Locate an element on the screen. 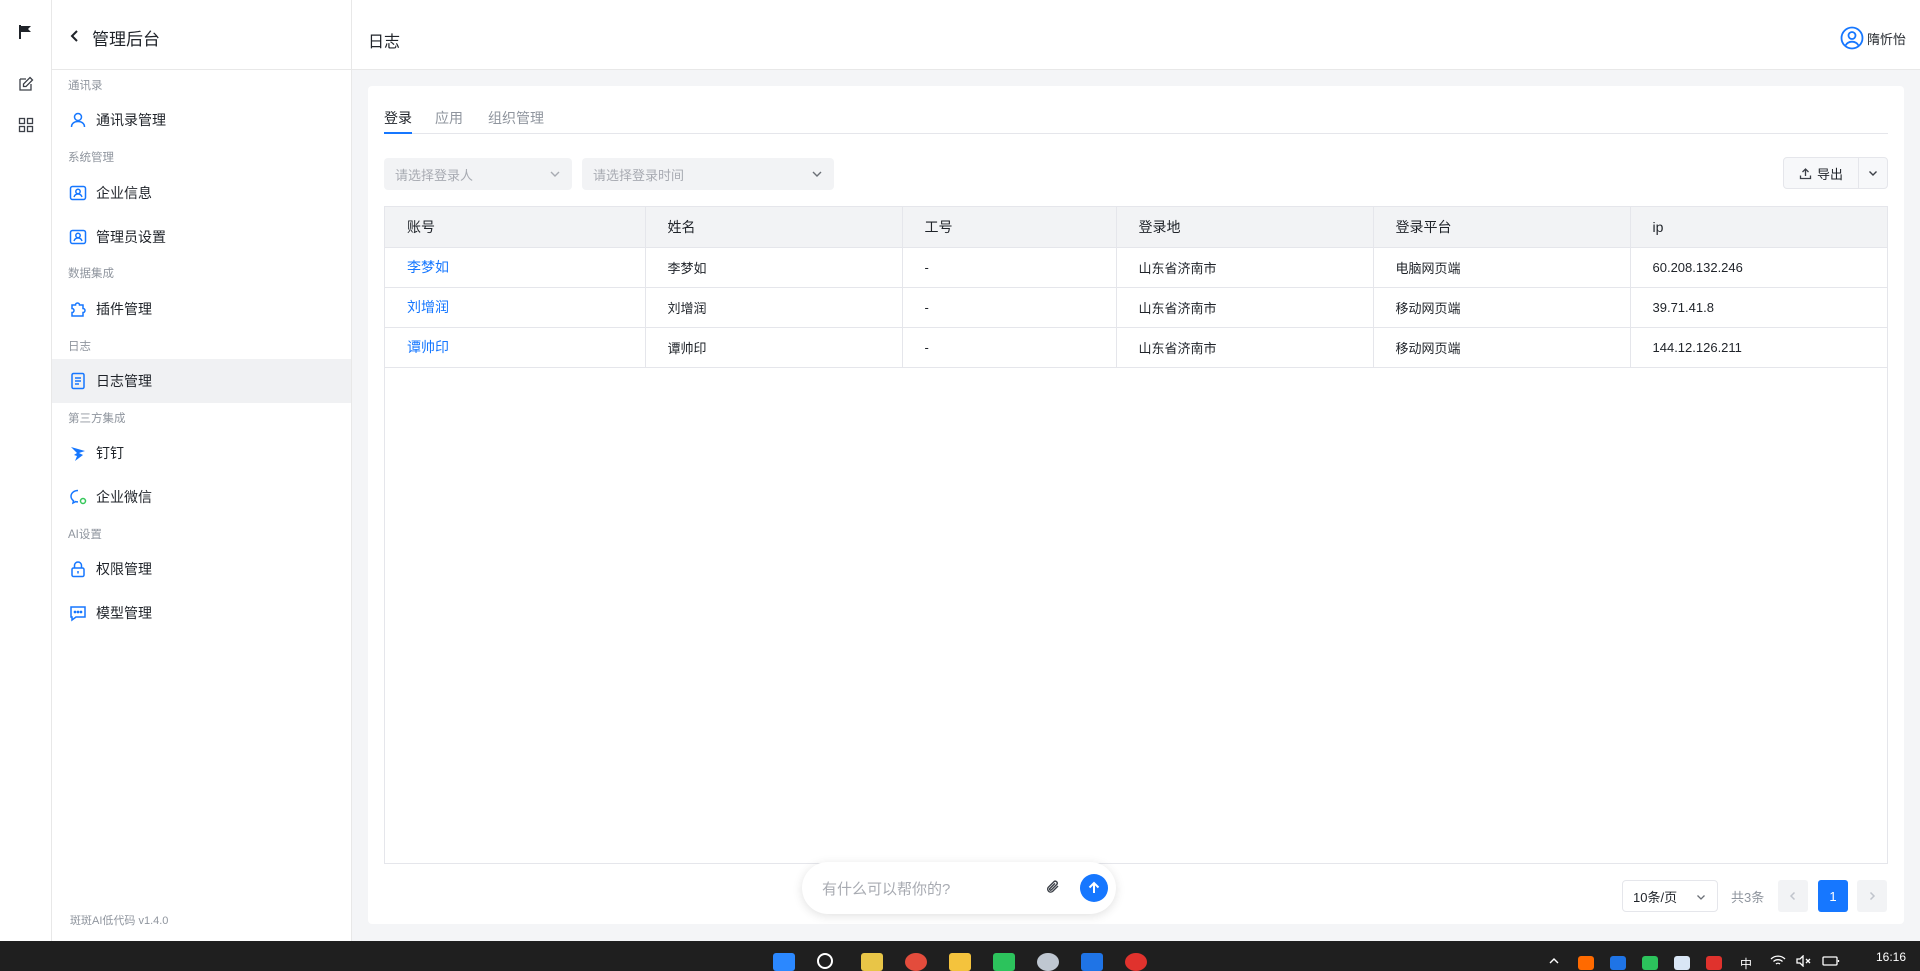  dingtalk-icon is located at coordinates (78, 453).